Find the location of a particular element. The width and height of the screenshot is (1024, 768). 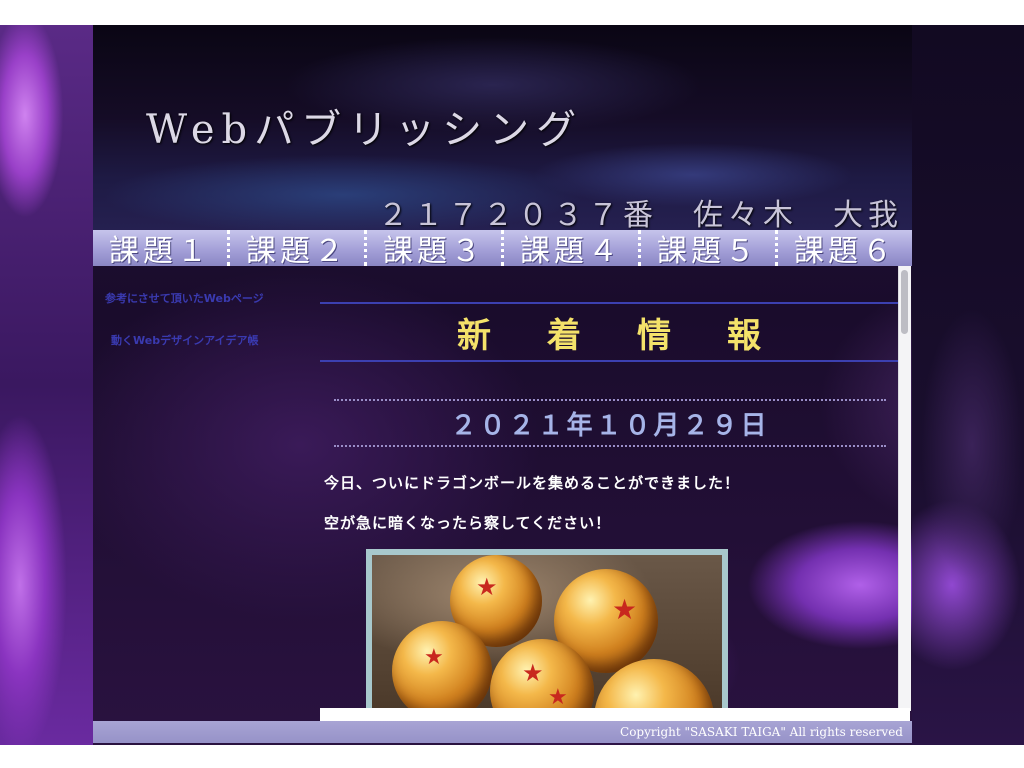

sidebar-link-design-ideas: 動くWebデザインアイデア帳 is located at coordinates (213, 340).